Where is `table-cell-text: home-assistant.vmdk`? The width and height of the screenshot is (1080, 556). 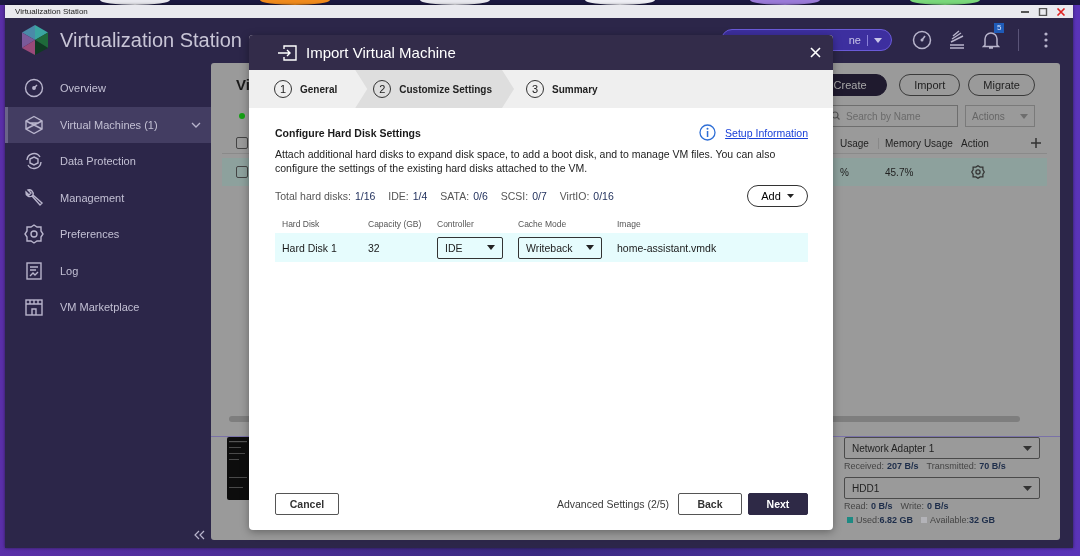 table-cell-text: home-assistant.vmdk is located at coordinates (667, 247).